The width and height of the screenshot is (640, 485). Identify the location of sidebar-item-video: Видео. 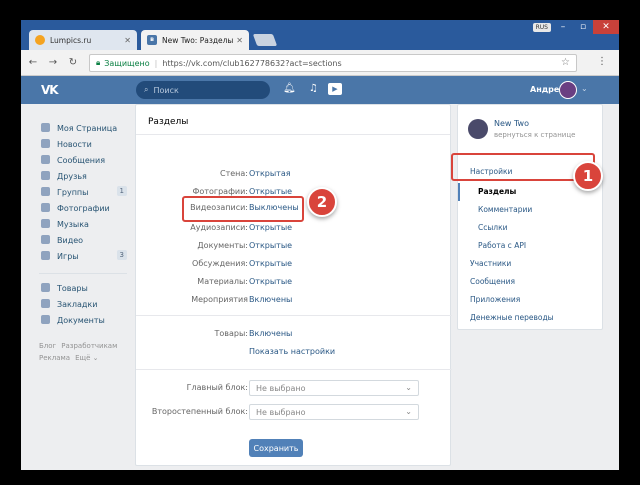
(83, 240).